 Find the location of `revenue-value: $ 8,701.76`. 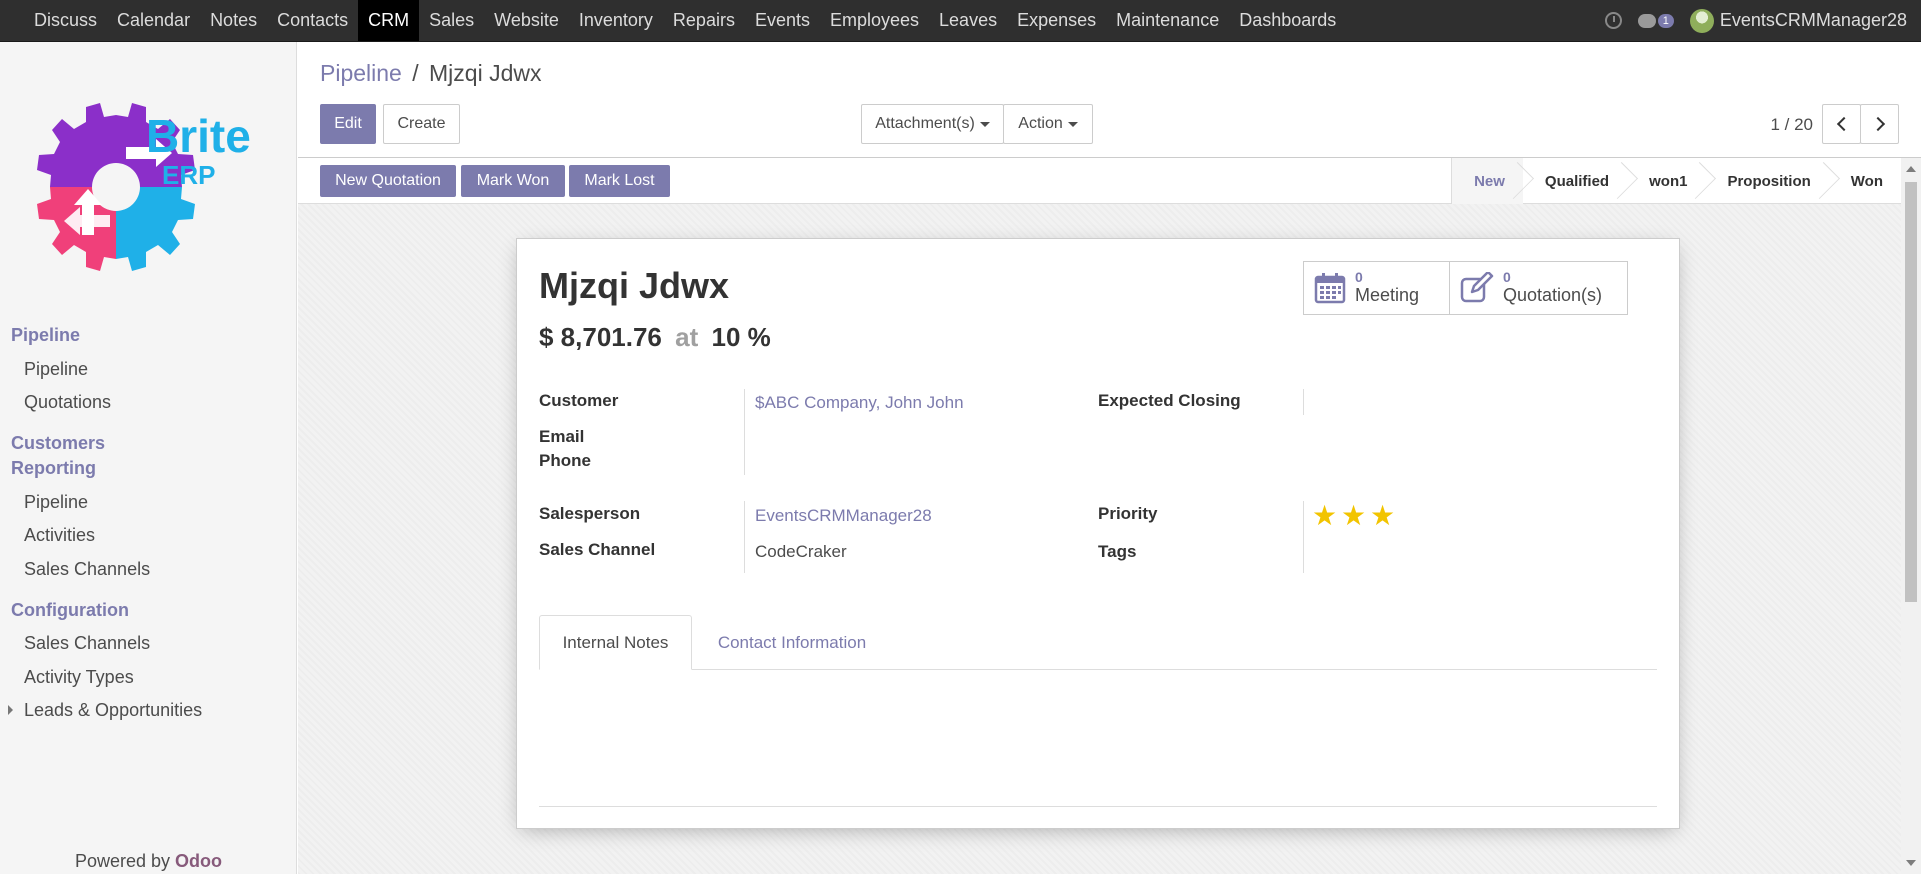

revenue-value: $ 8,701.76 is located at coordinates (600, 337).